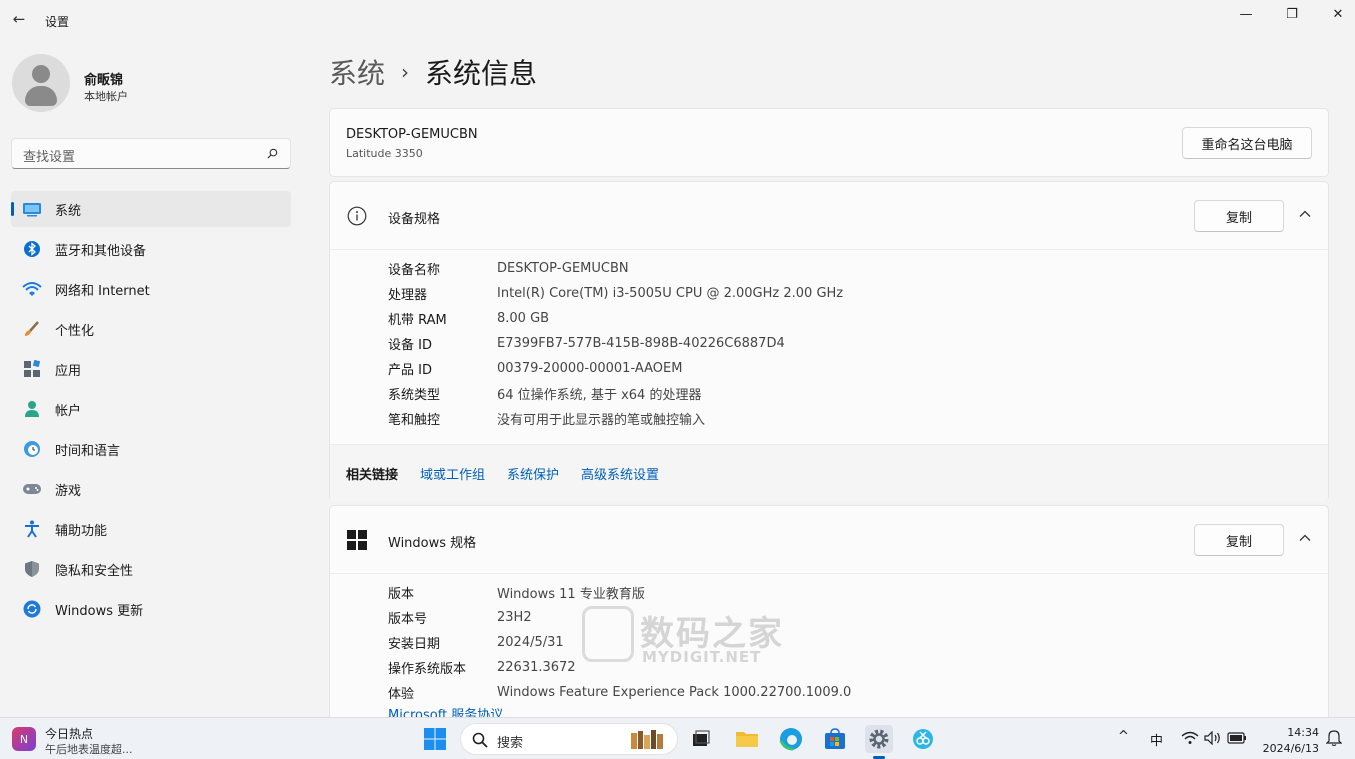 Image resolution: width=1355 pixels, height=759 pixels. I want to click on snipping-tool-button, so click(923, 739).